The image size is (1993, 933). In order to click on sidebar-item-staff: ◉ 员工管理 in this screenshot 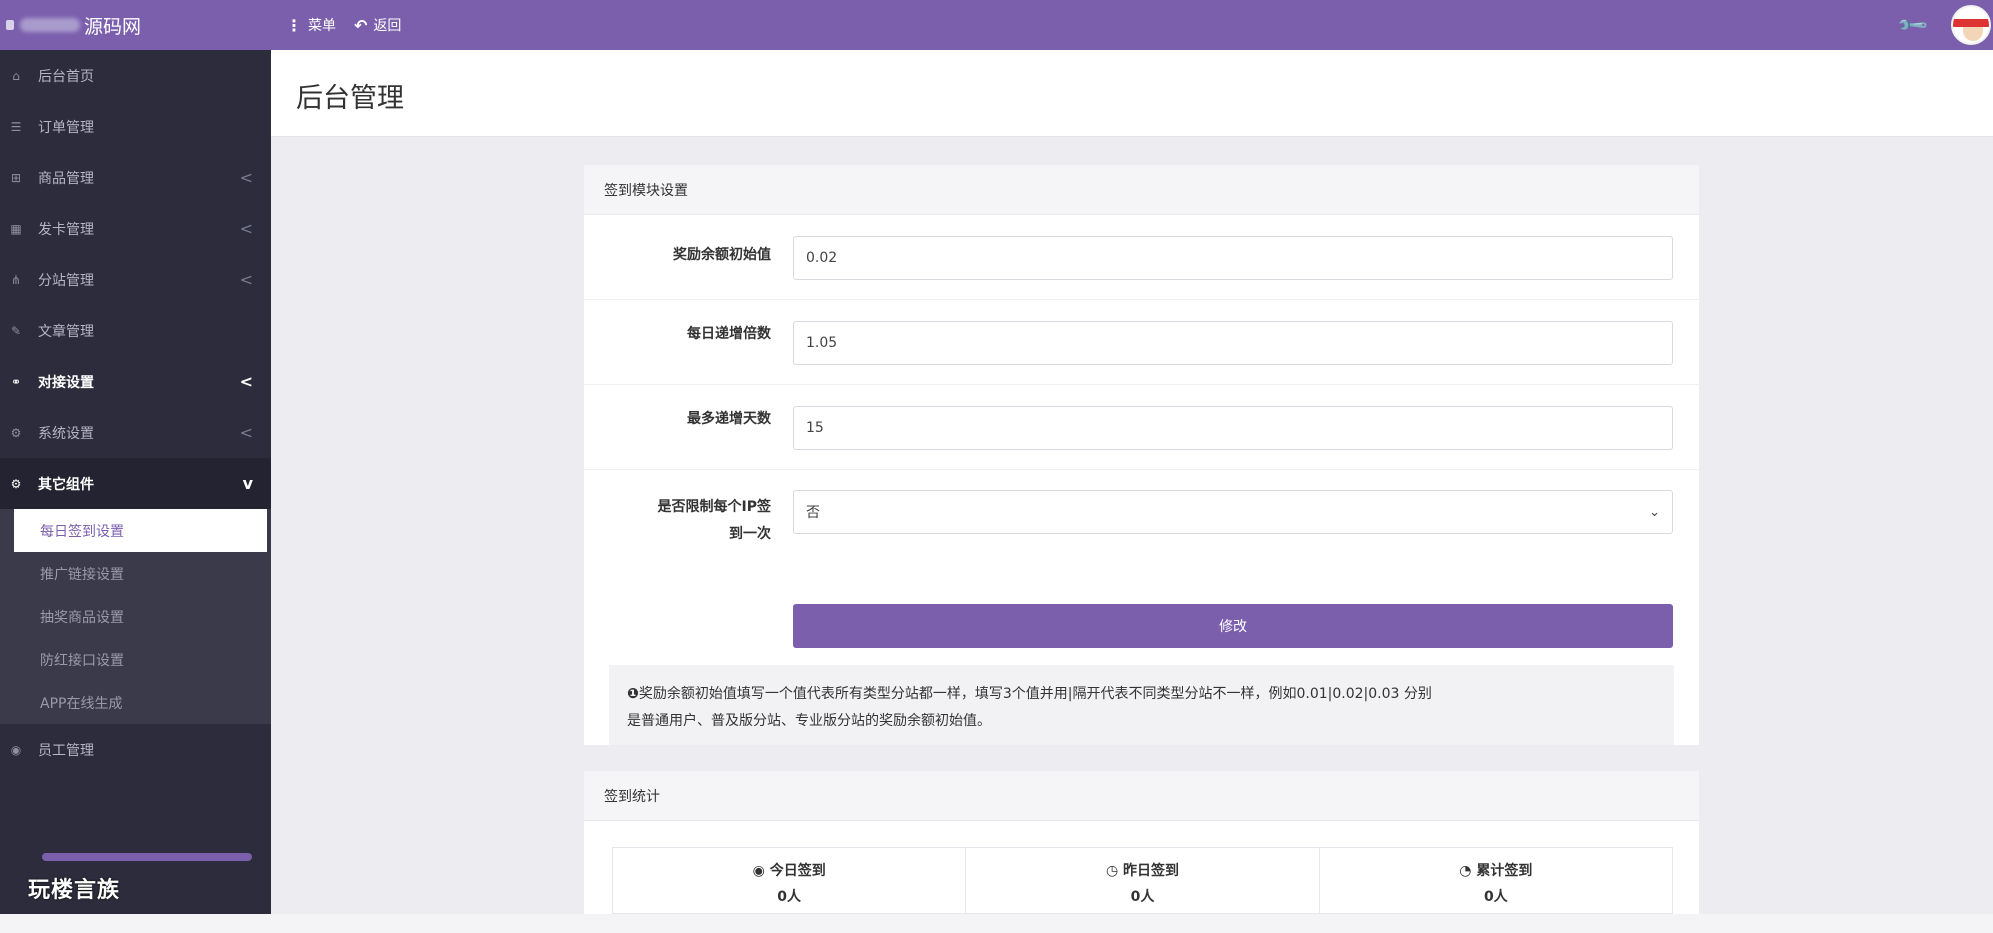, I will do `click(135, 749)`.